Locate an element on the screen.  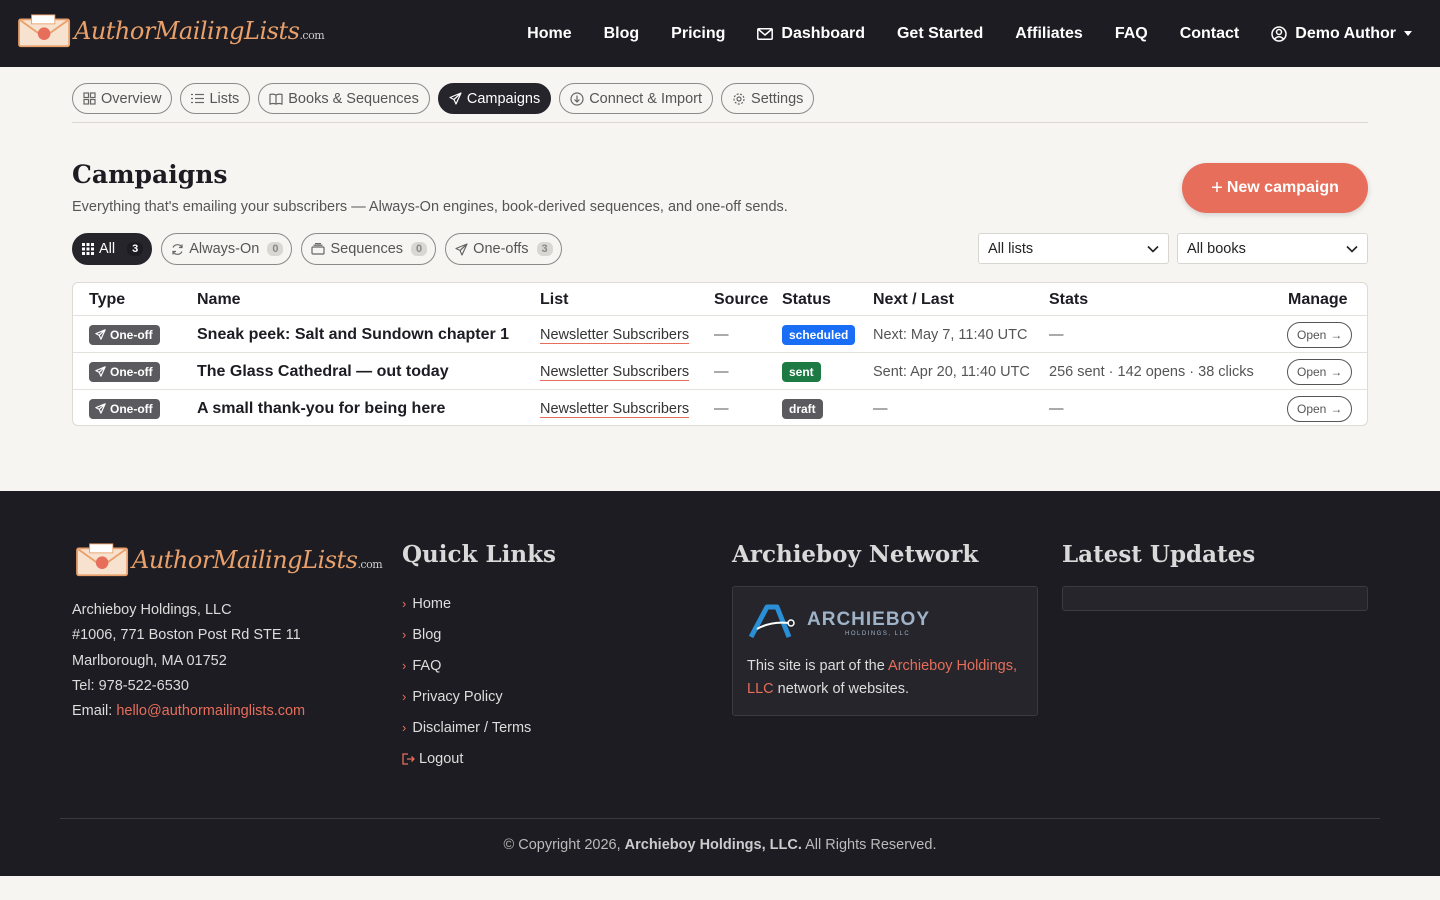
stack-icon is located at coordinates (318, 249).